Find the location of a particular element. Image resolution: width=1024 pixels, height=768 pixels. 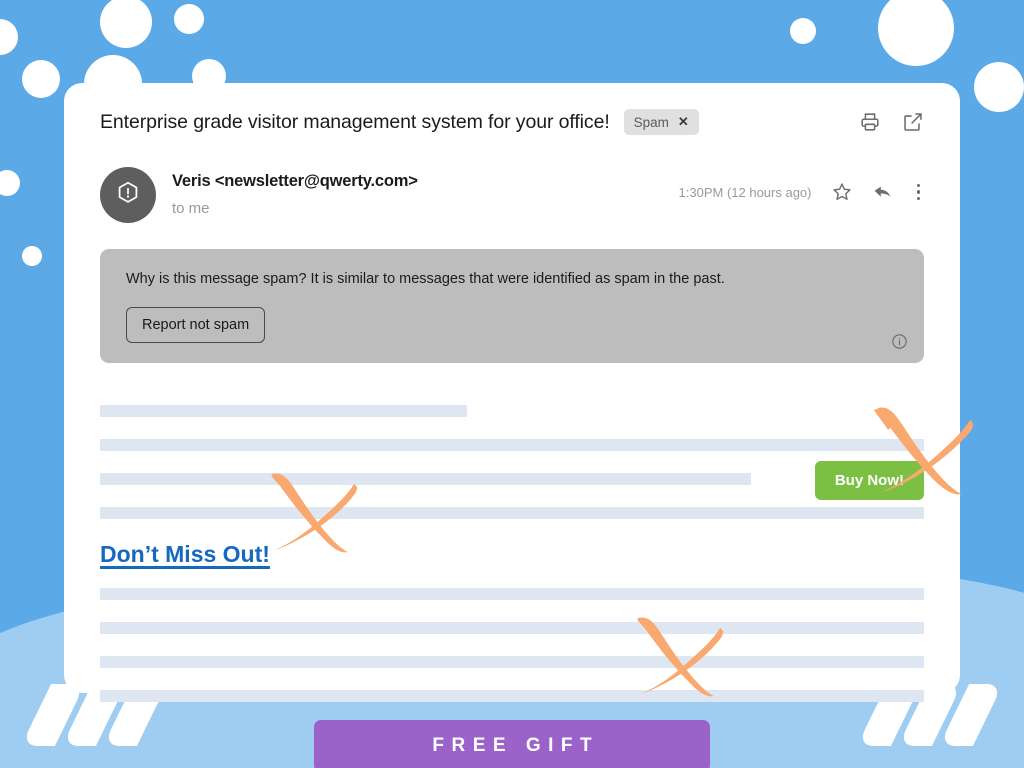

spam-badge-label: Spam is located at coordinates (651, 122).